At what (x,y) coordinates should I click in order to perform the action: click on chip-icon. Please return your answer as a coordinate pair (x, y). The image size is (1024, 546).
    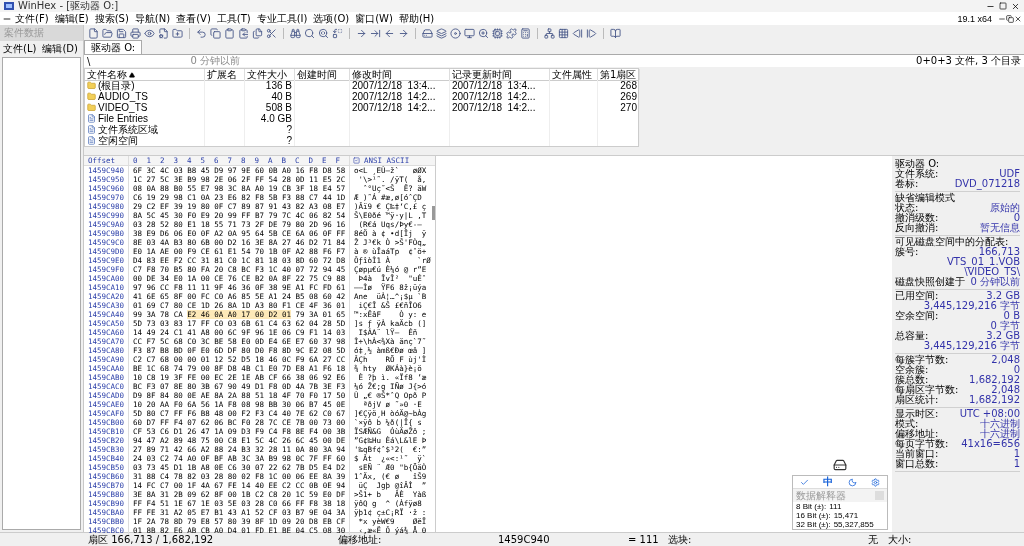
    Looking at the image, I should click on (497, 33).